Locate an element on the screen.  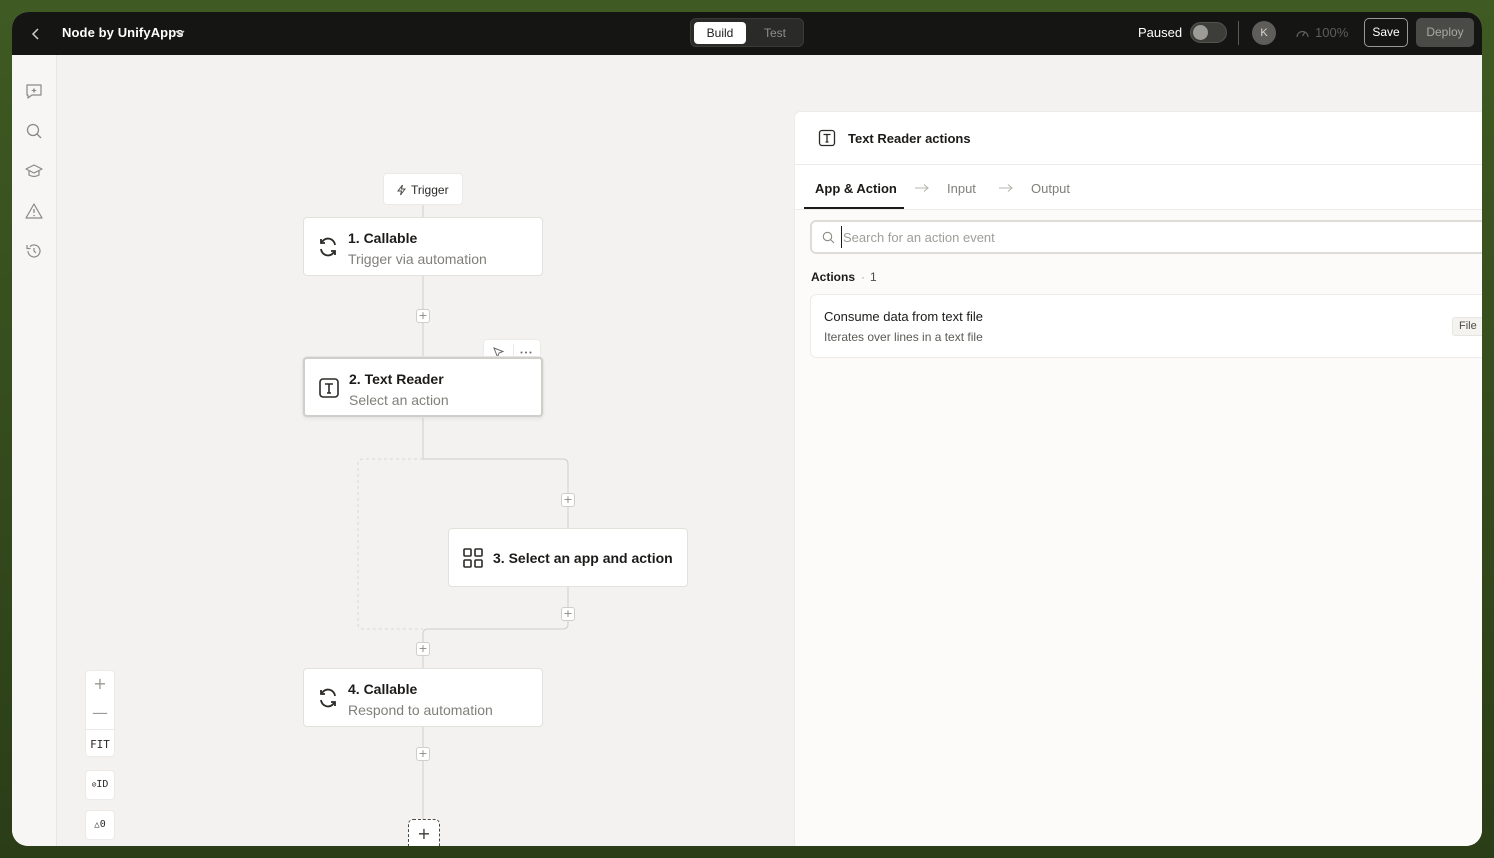
zoom-out-button: — is located at coordinates (100, 714).